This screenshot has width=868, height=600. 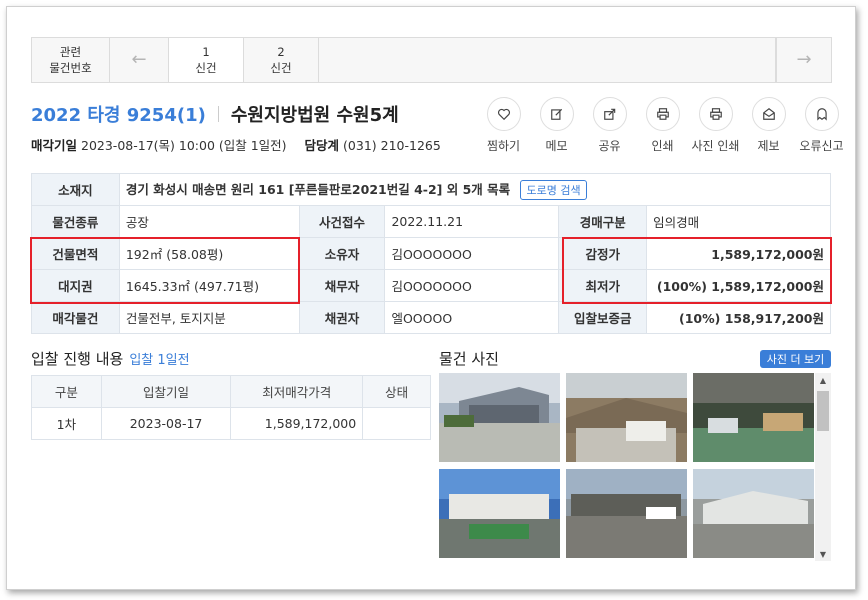 I want to click on bidding-section-title: 입찰 진행 내용 입찰 1일전, so click(x=110, y=358).